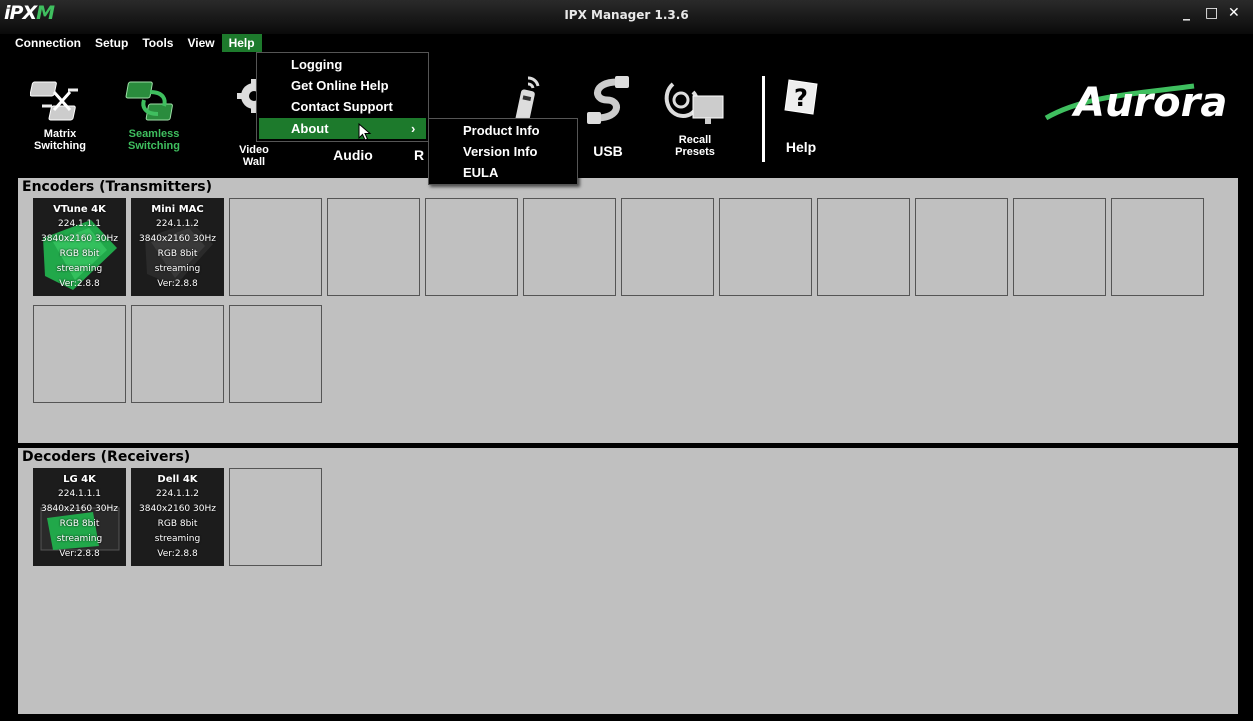  I want to click on menu-view: View, so click(200, 43).